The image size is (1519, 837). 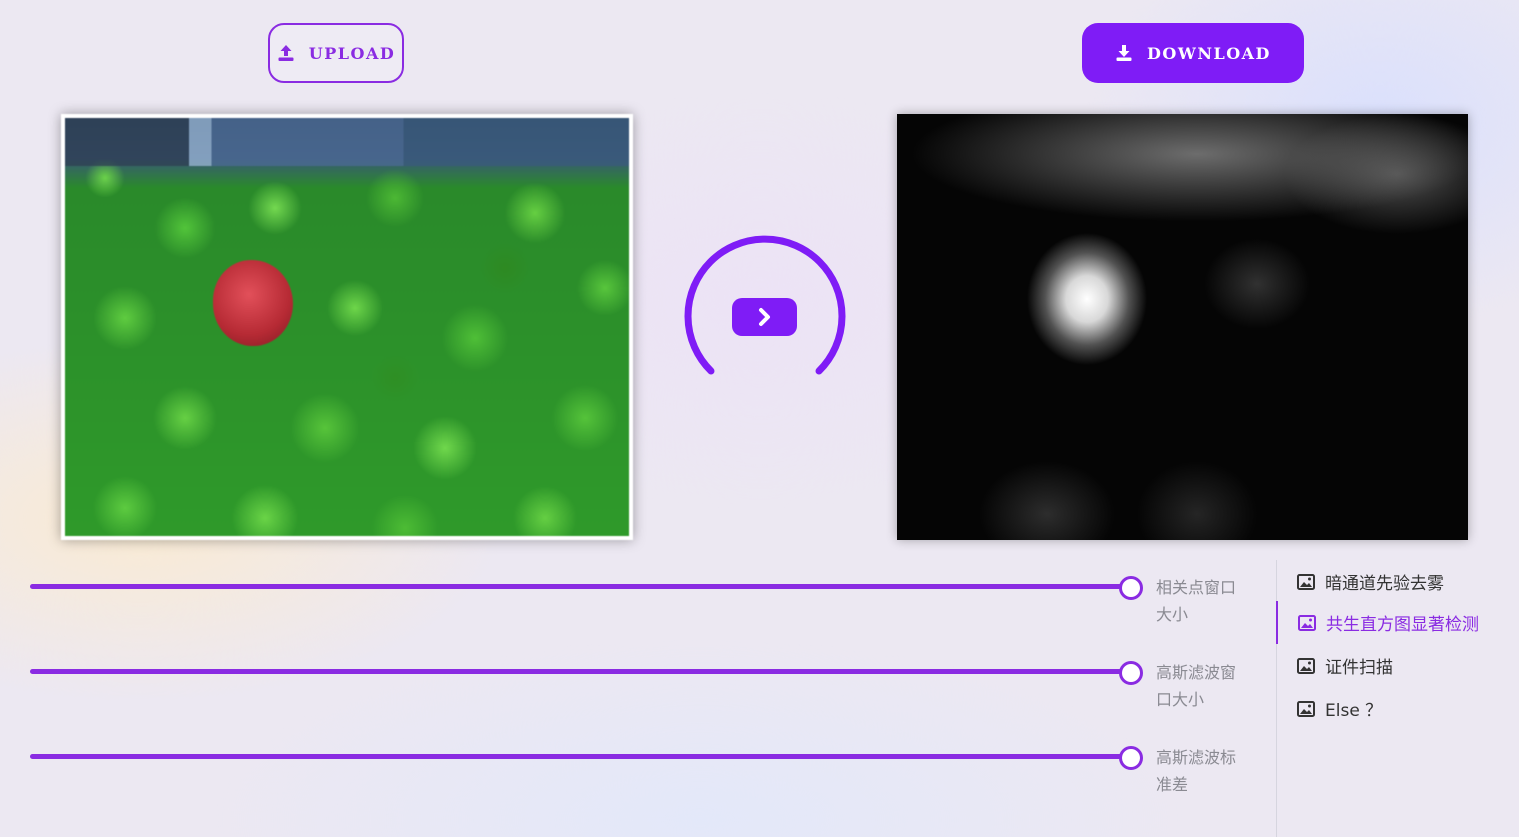 What do you see at coordinates (1196, 601) in the screenshot?
I see `slider-label-correlation-window: 相关点窗口大小` at bounding box center [1196, 601].